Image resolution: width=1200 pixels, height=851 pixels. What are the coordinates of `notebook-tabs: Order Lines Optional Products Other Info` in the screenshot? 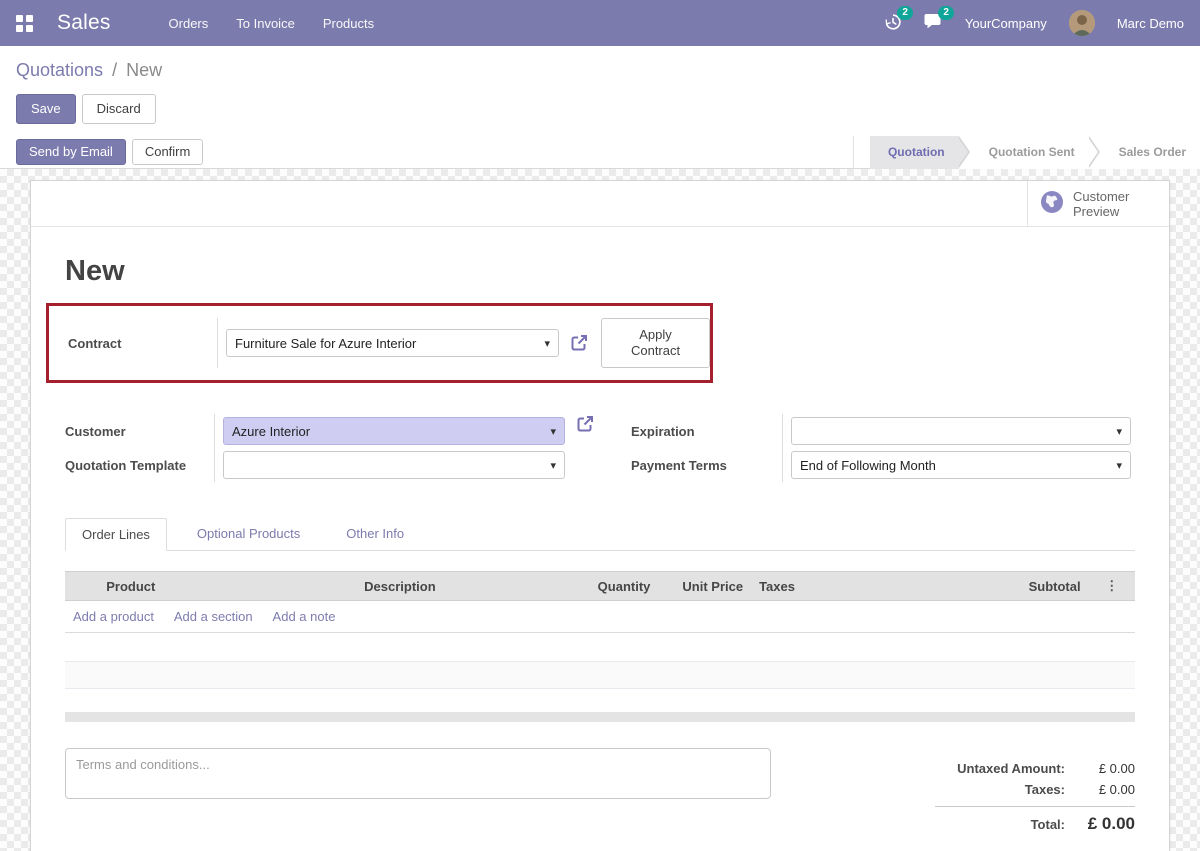 It's located at (600, 534).